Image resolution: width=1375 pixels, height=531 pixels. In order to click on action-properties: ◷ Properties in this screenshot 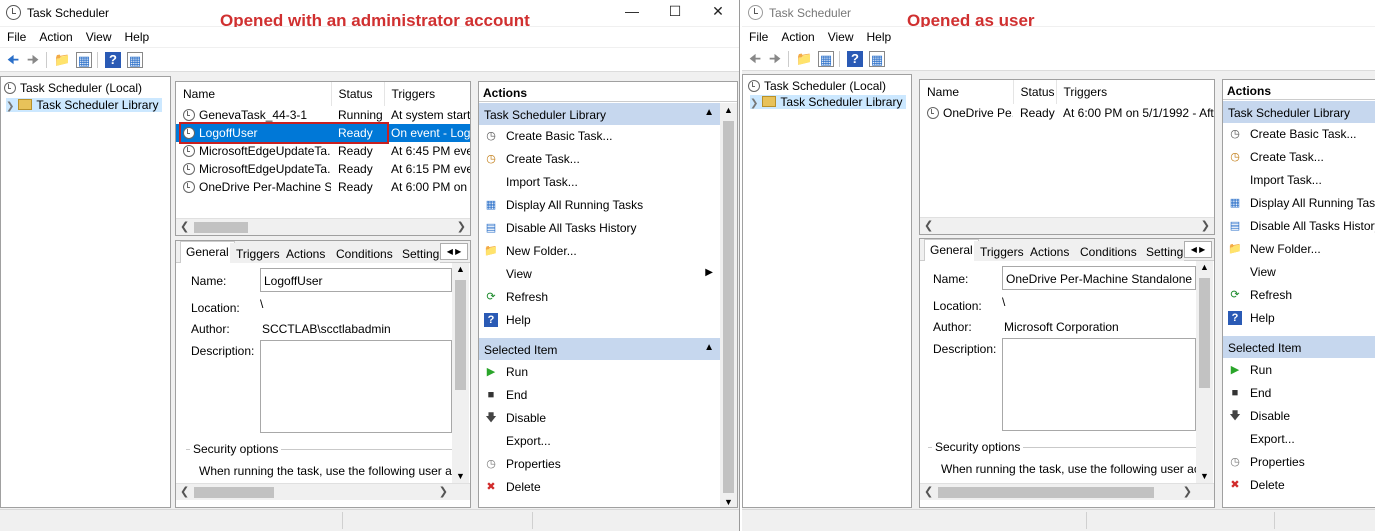, I will do `click(600, 464)`.